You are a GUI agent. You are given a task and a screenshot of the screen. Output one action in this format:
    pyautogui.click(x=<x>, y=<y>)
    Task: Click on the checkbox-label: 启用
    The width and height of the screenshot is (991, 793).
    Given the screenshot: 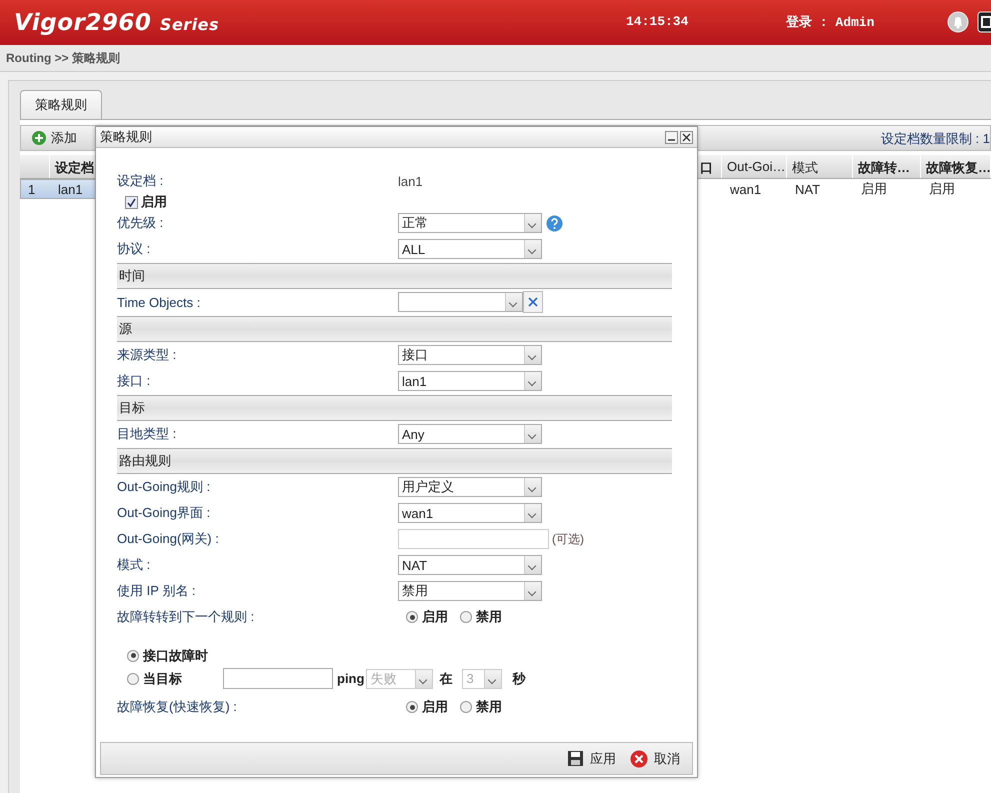 What is the action you would take?
    pyautogui.click(x=154, y=202)
    